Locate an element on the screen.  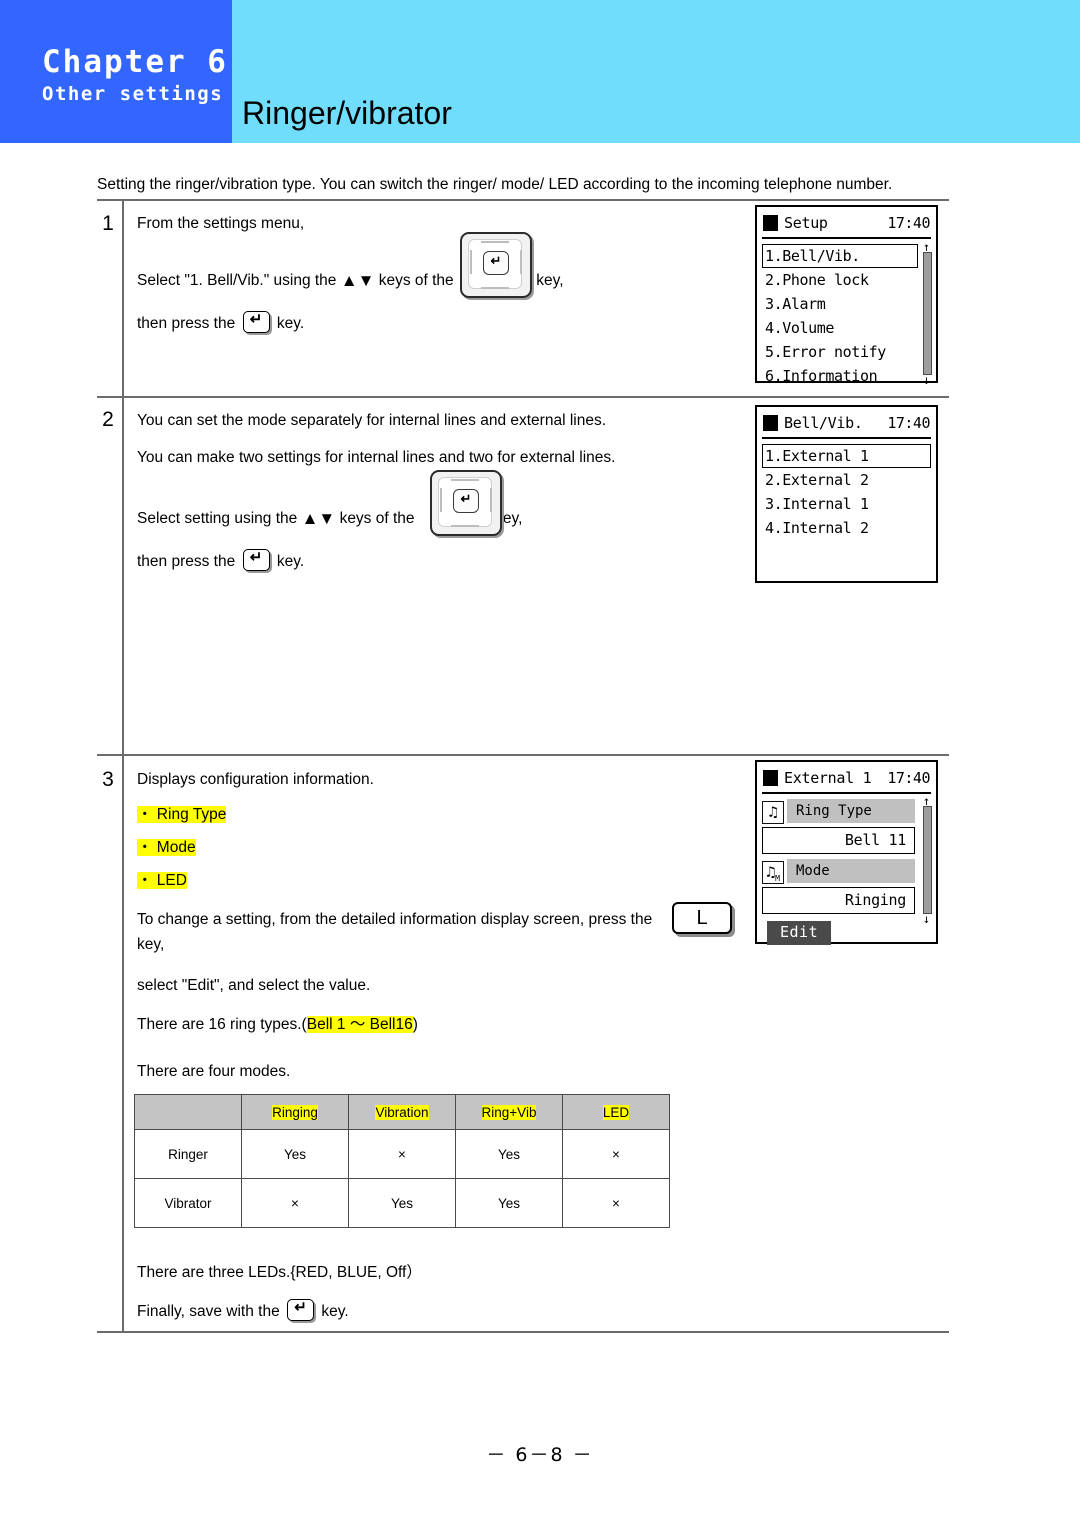
lcd1-item-4: 5.Error notify is located at coordinates (840, 352).